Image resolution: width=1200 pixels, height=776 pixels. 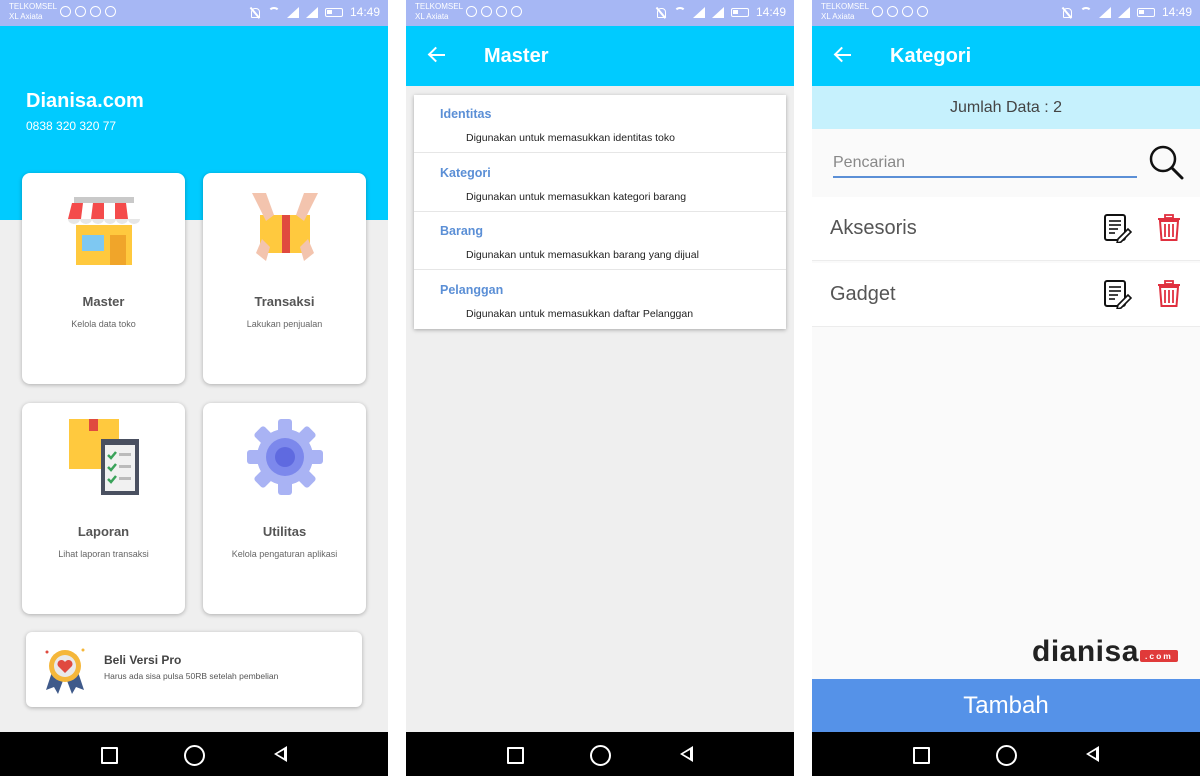 What do you see at coordinates (1006, 705) in the screenshot?
I see `add-button: Tambah` at bounding box center [1006, 705].